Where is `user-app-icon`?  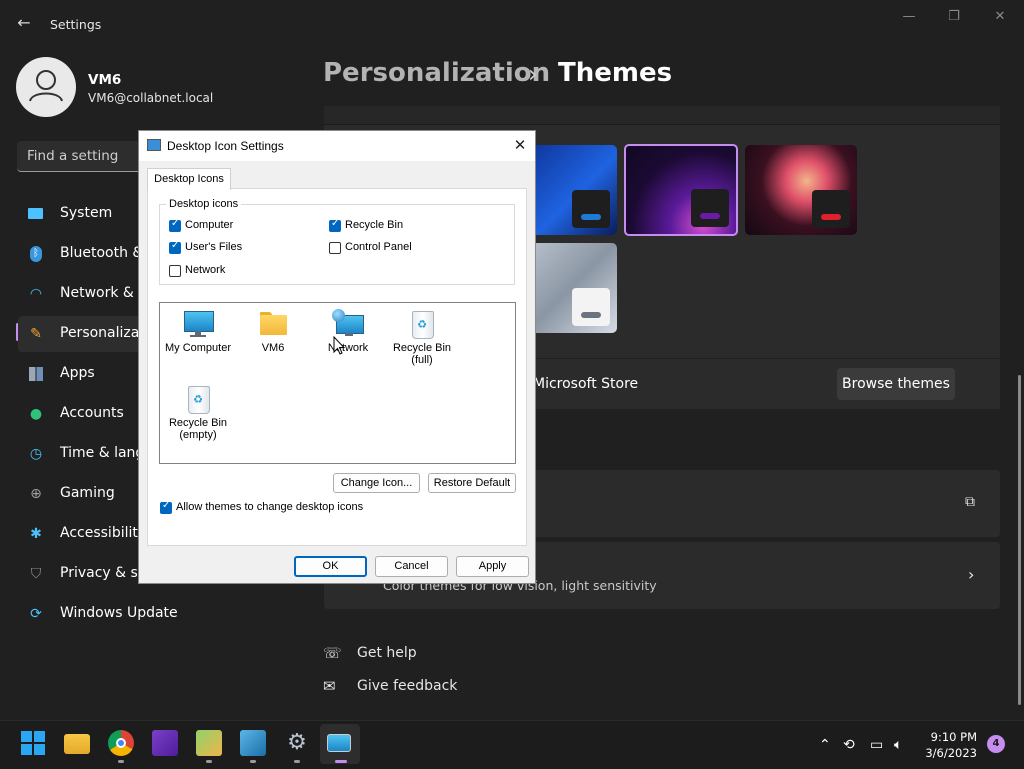
user-app-icon is located at coordinates (209, 743).